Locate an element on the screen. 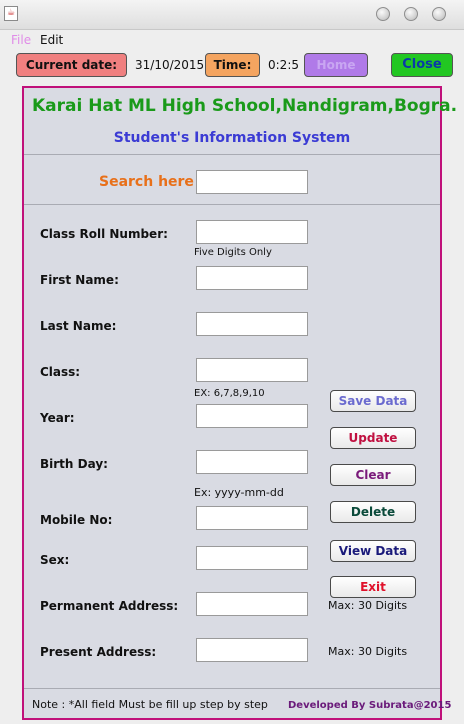 This screenshot has height=724, width=464. time-button: Time: is located at coordinates (232, 65).